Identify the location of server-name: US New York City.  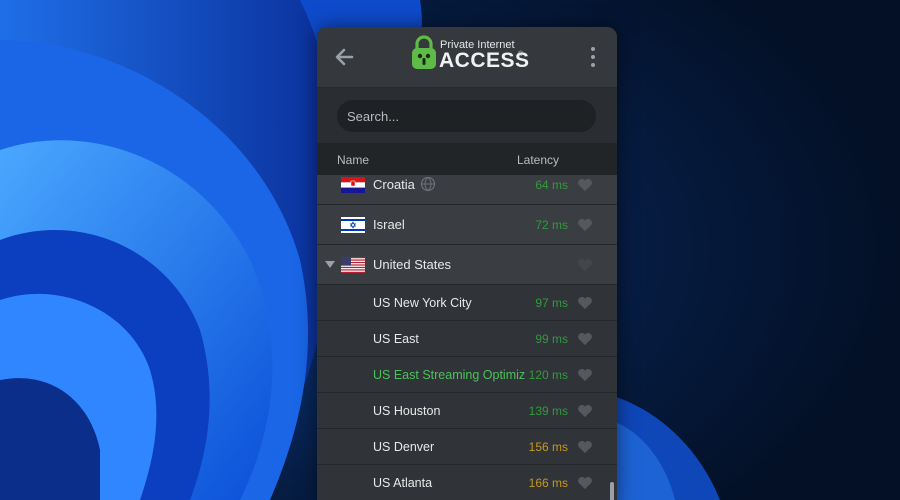
(422, 303).